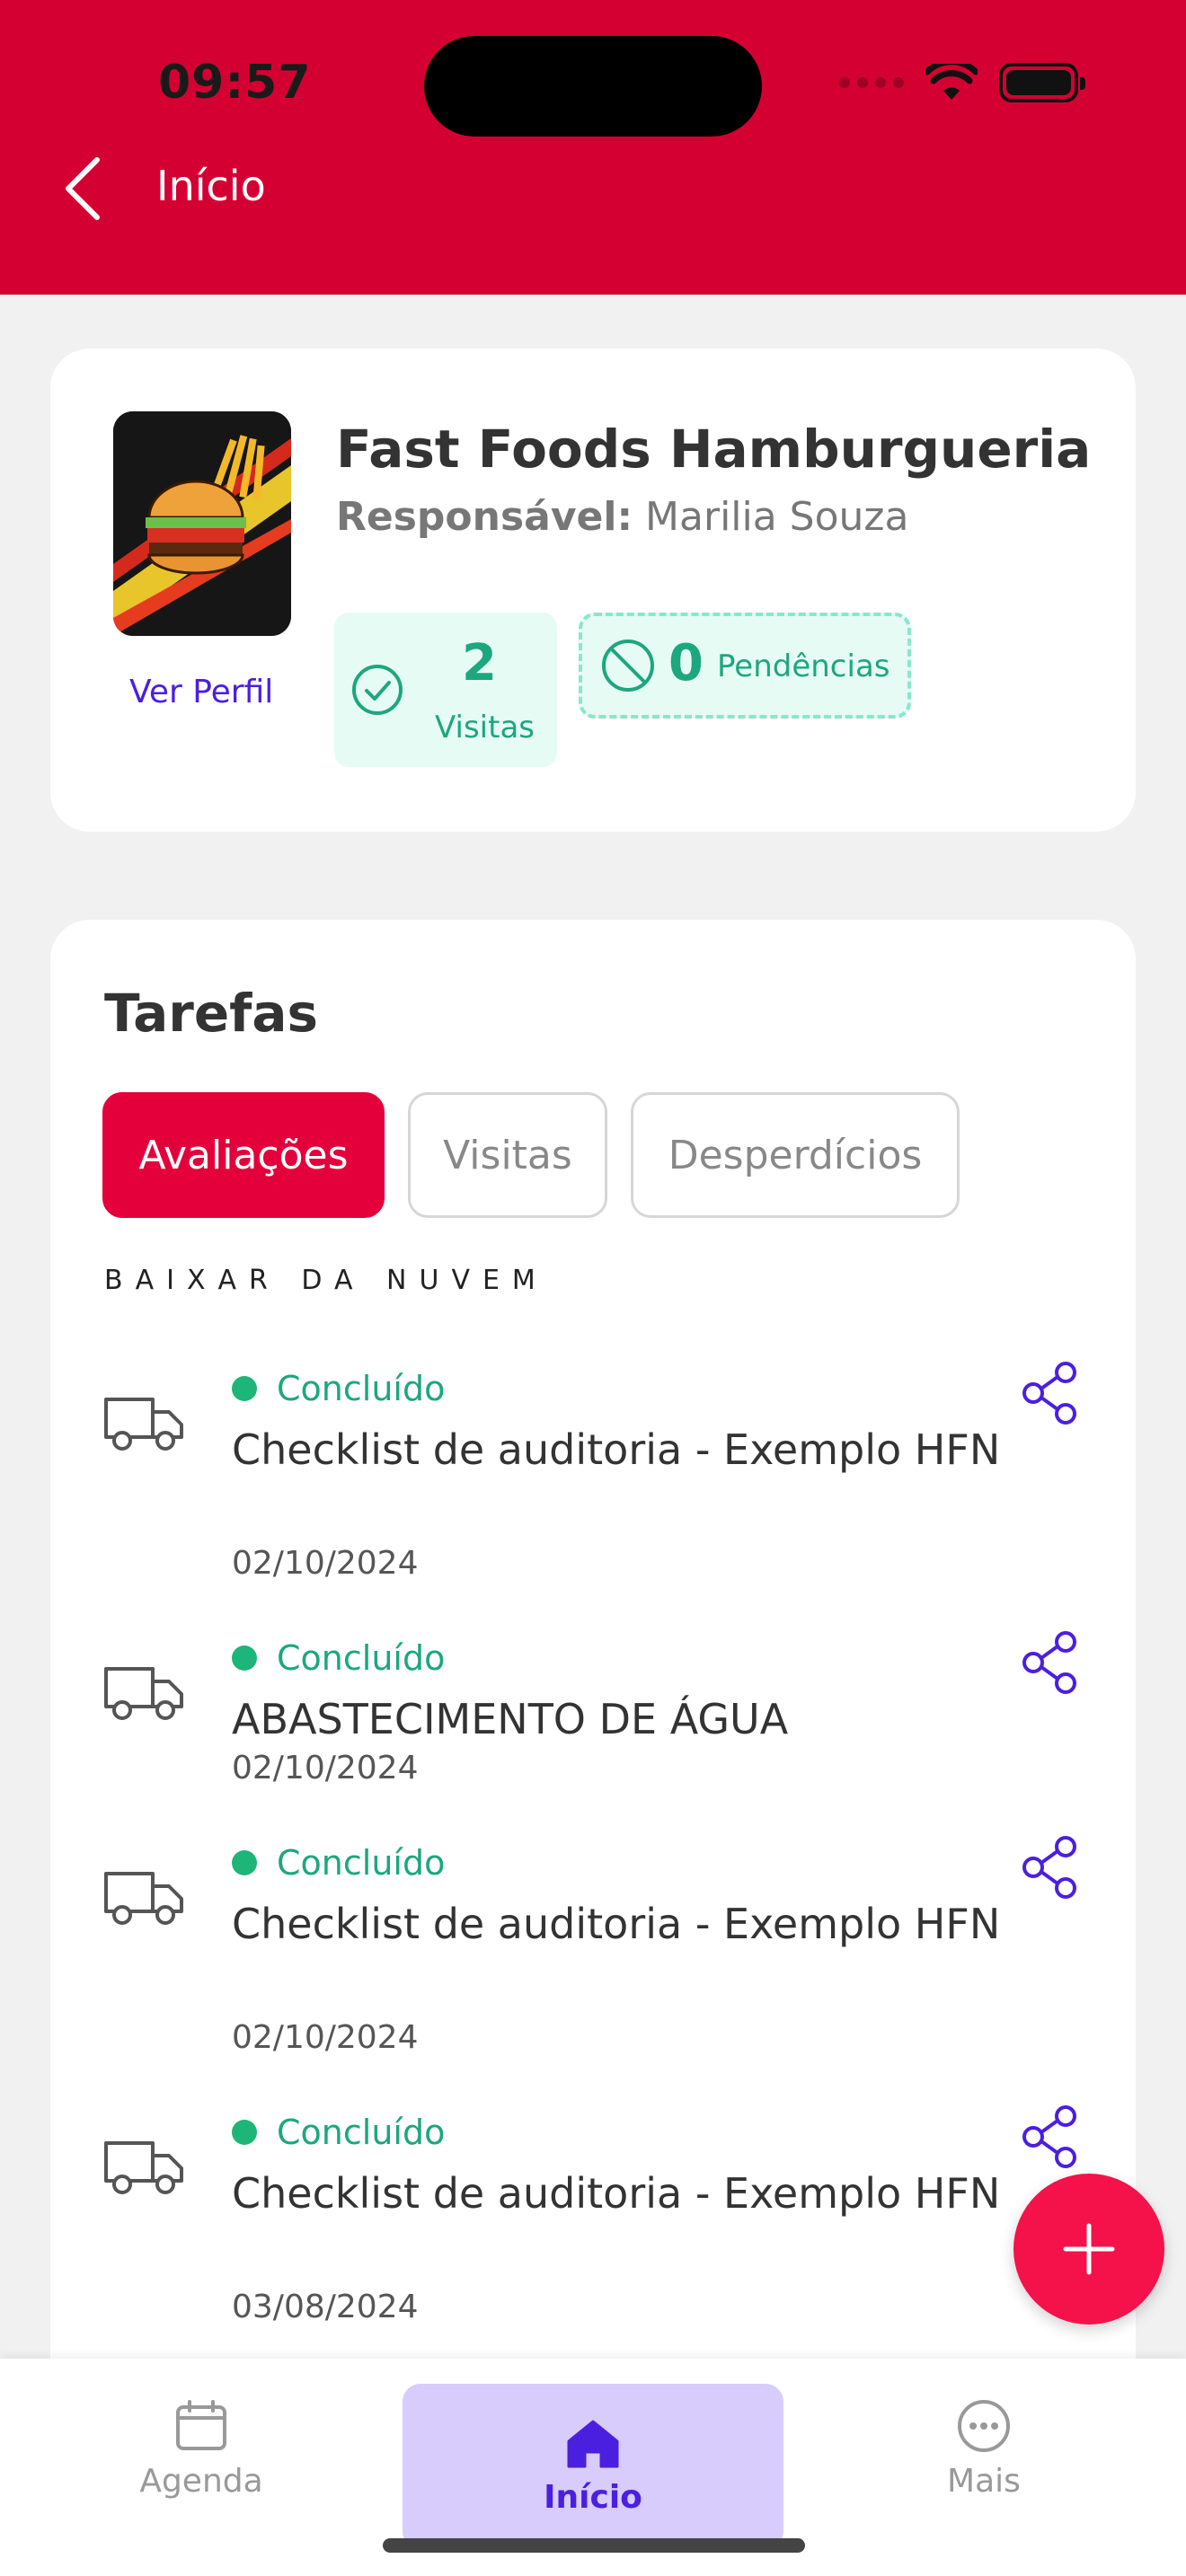  What do you see at coordinates (593, 2443) in the screenshot?
I see `home-icon` at bounding box center [593, 2443].